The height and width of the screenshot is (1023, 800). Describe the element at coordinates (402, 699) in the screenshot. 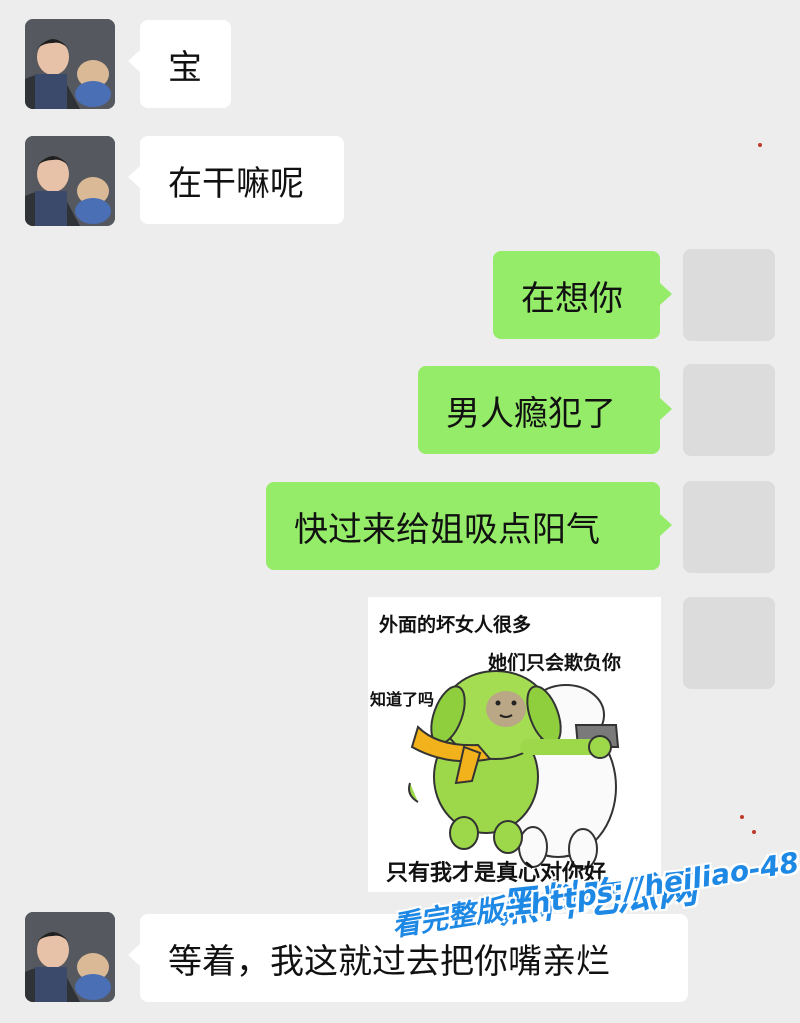

I see `sticker-caption: 知道了吗` at that location.